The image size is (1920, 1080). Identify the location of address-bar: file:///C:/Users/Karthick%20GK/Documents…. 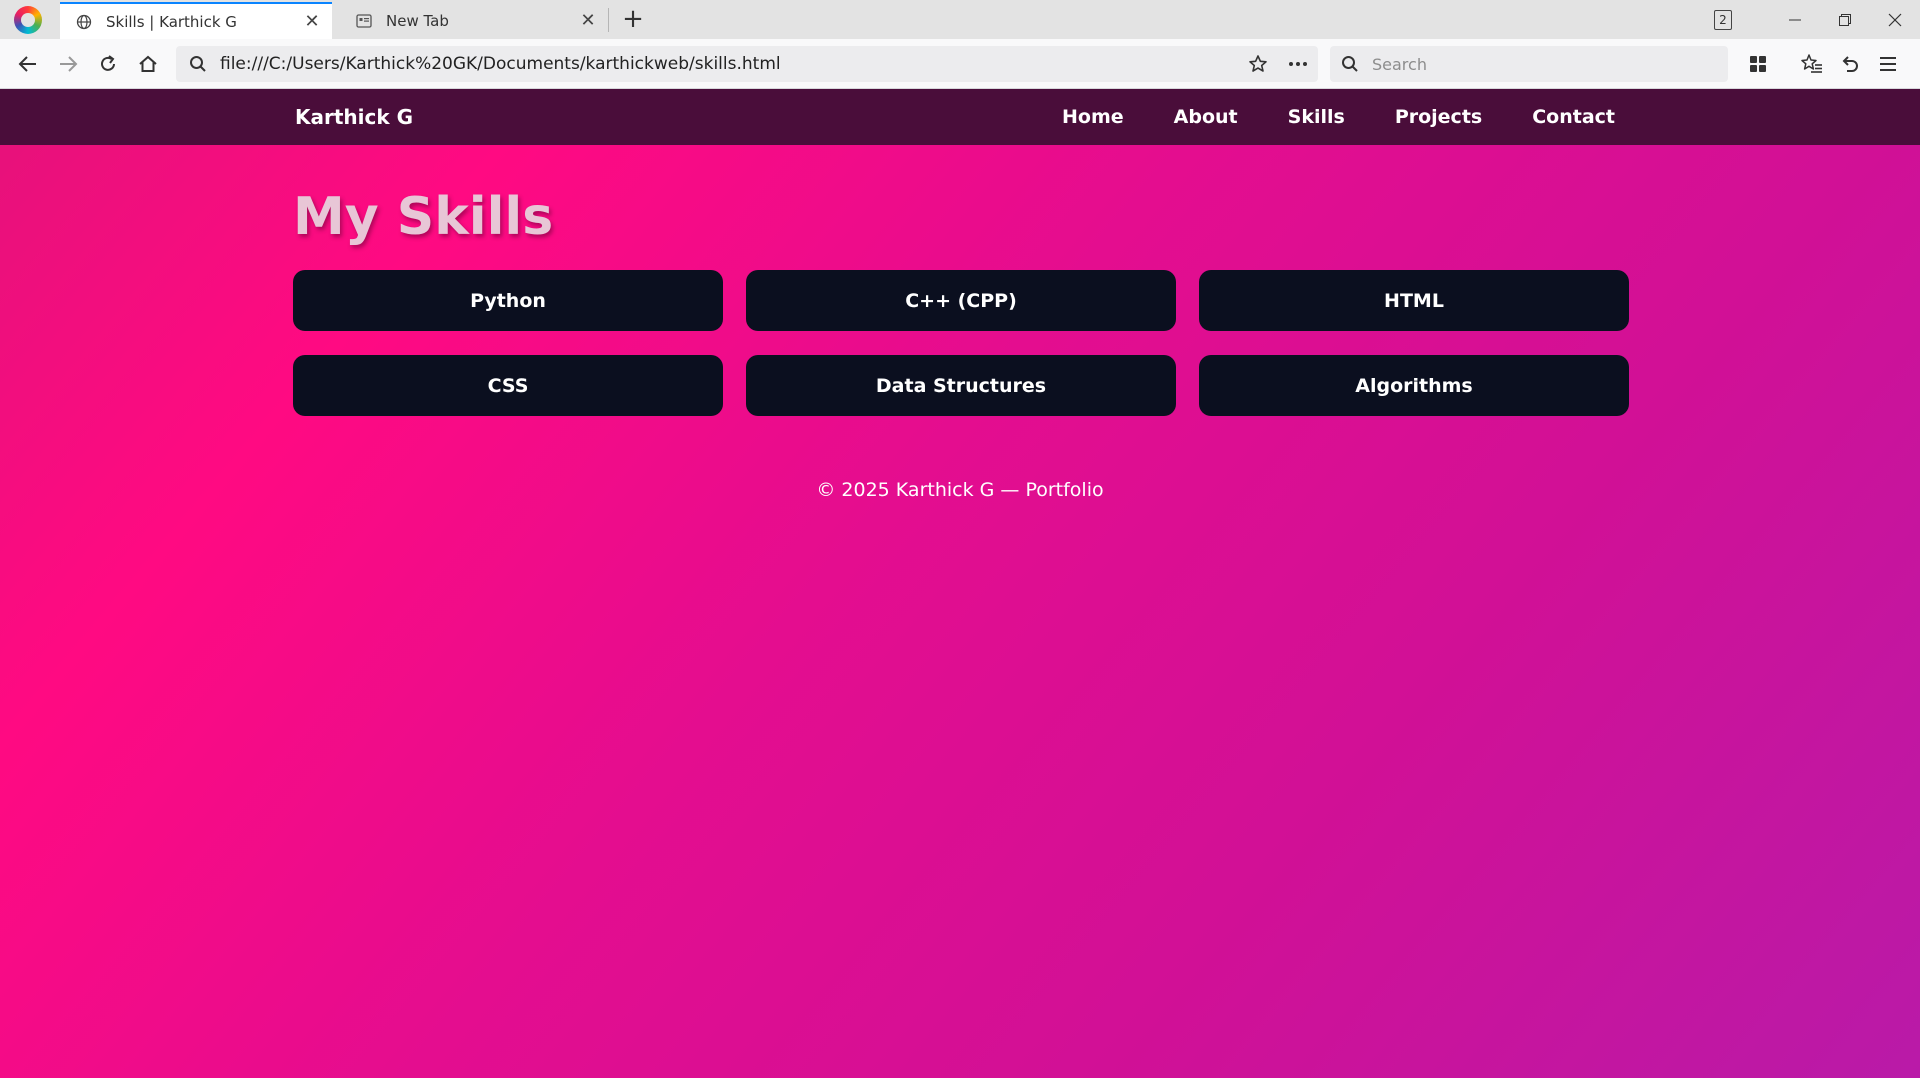
(747, 64).